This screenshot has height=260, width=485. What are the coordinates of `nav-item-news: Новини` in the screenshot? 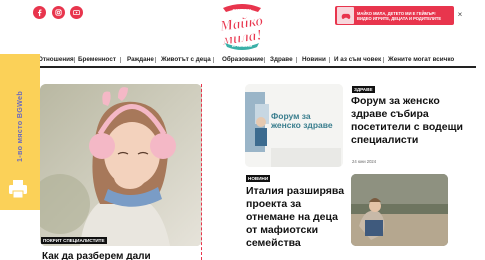 It's located at (314, 59).